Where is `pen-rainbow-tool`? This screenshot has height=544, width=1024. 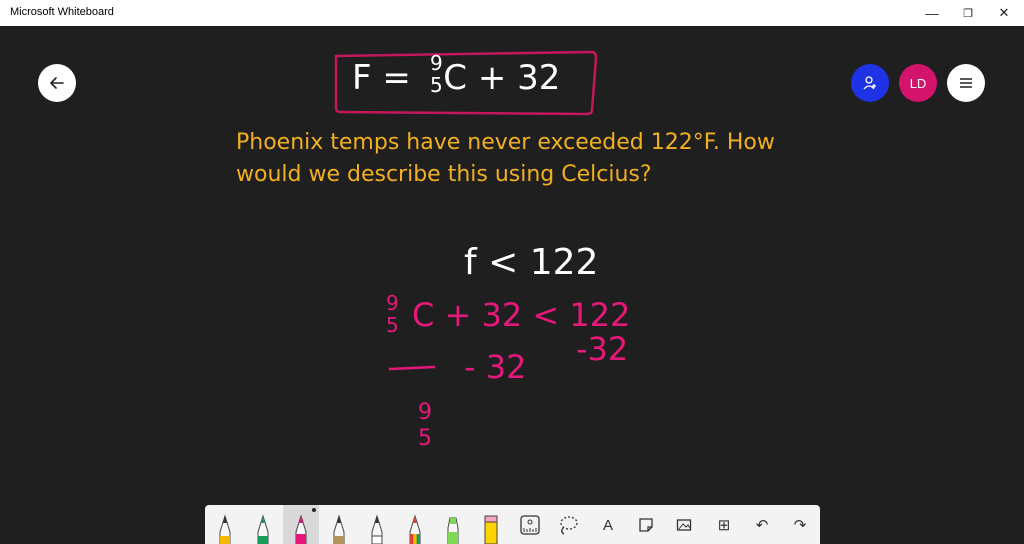
pen-rainbow-tool is located at coordinates (415, 524).